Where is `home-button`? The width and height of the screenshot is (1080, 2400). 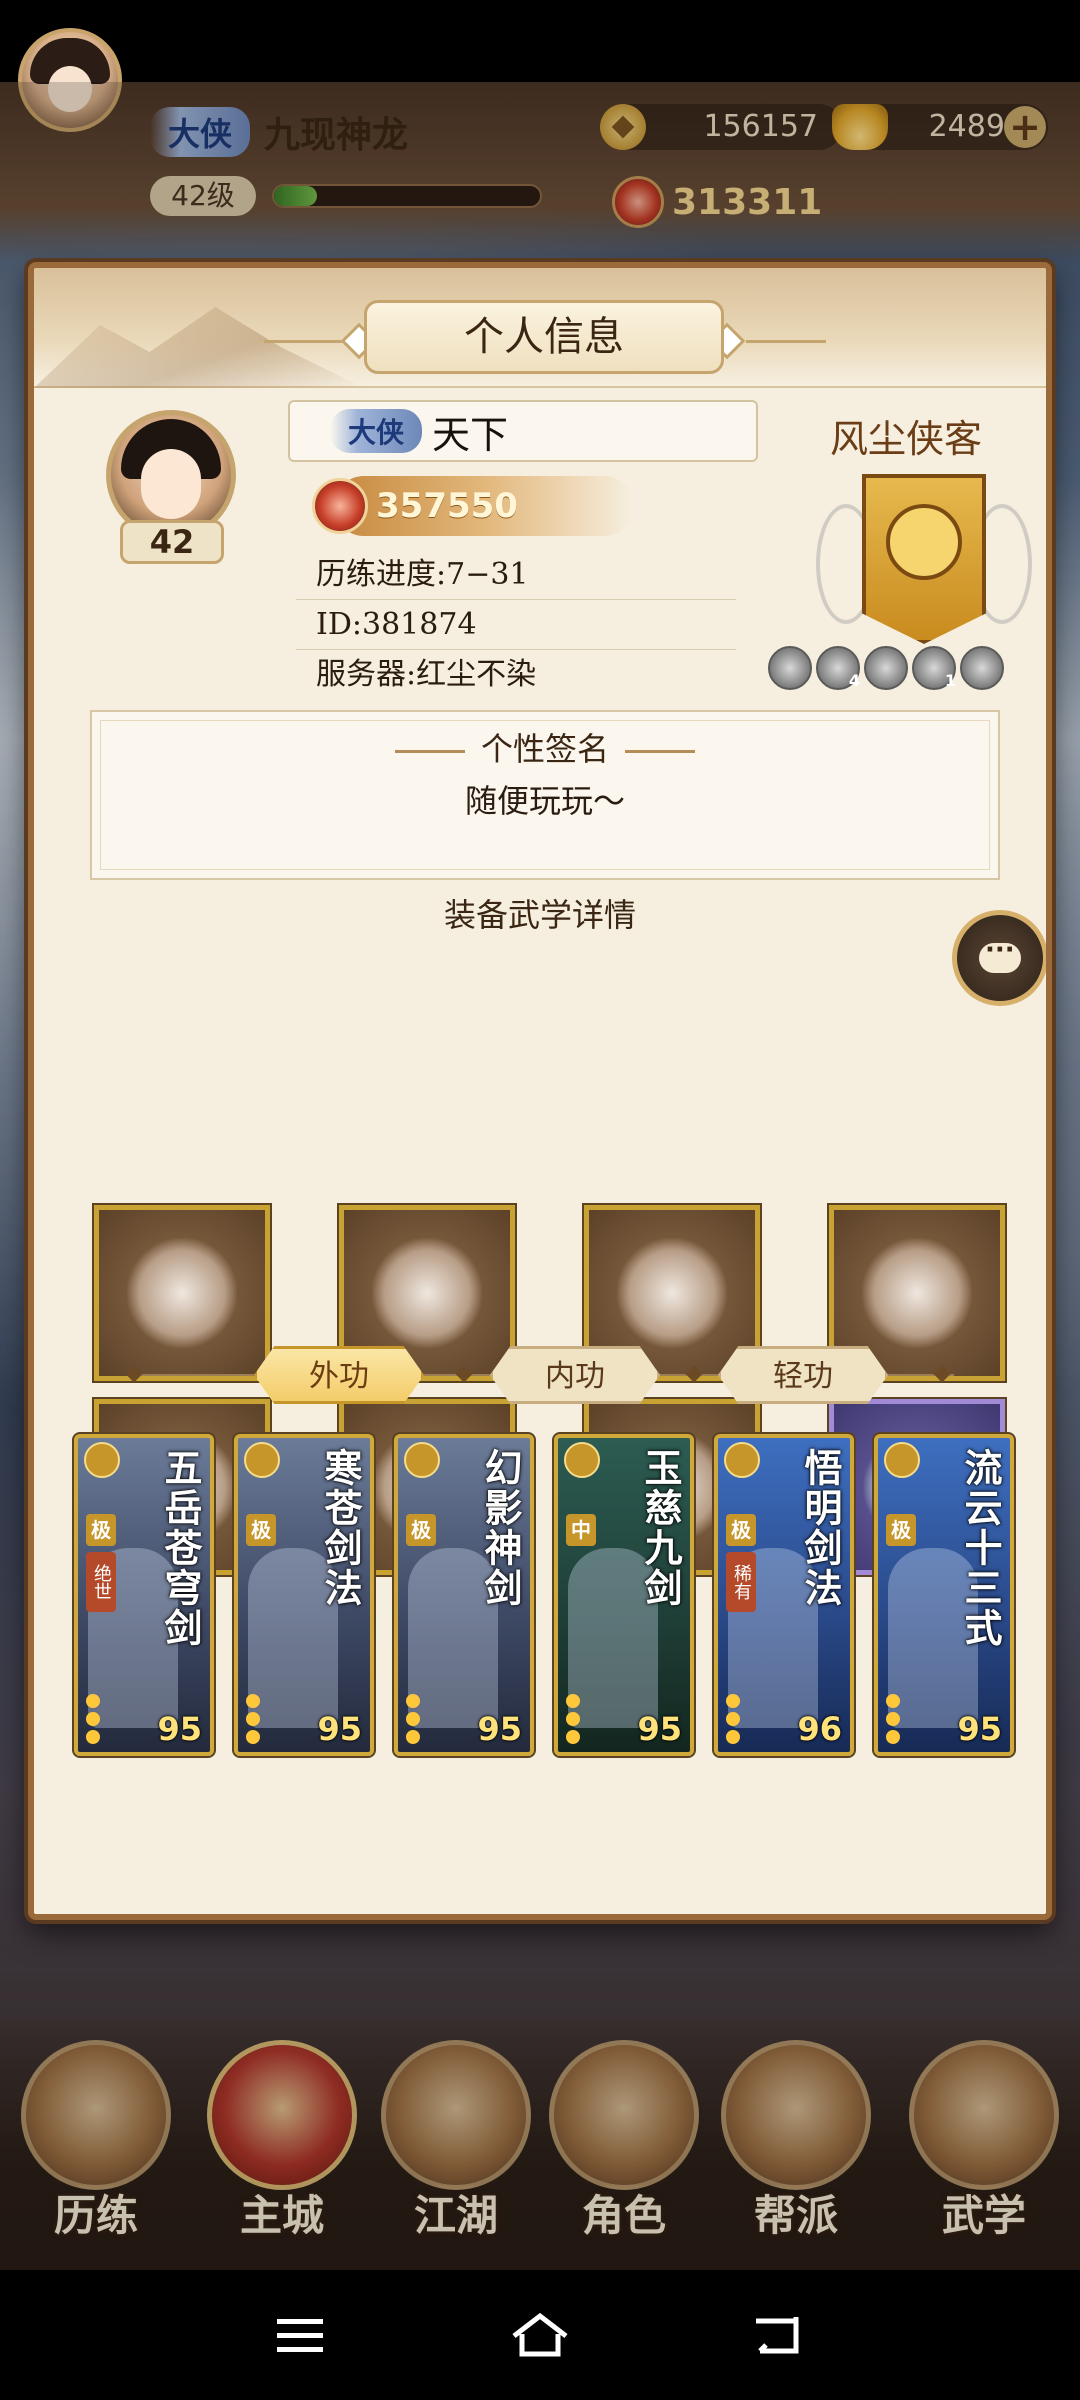
home-button is located at coordinates (540, 2335).